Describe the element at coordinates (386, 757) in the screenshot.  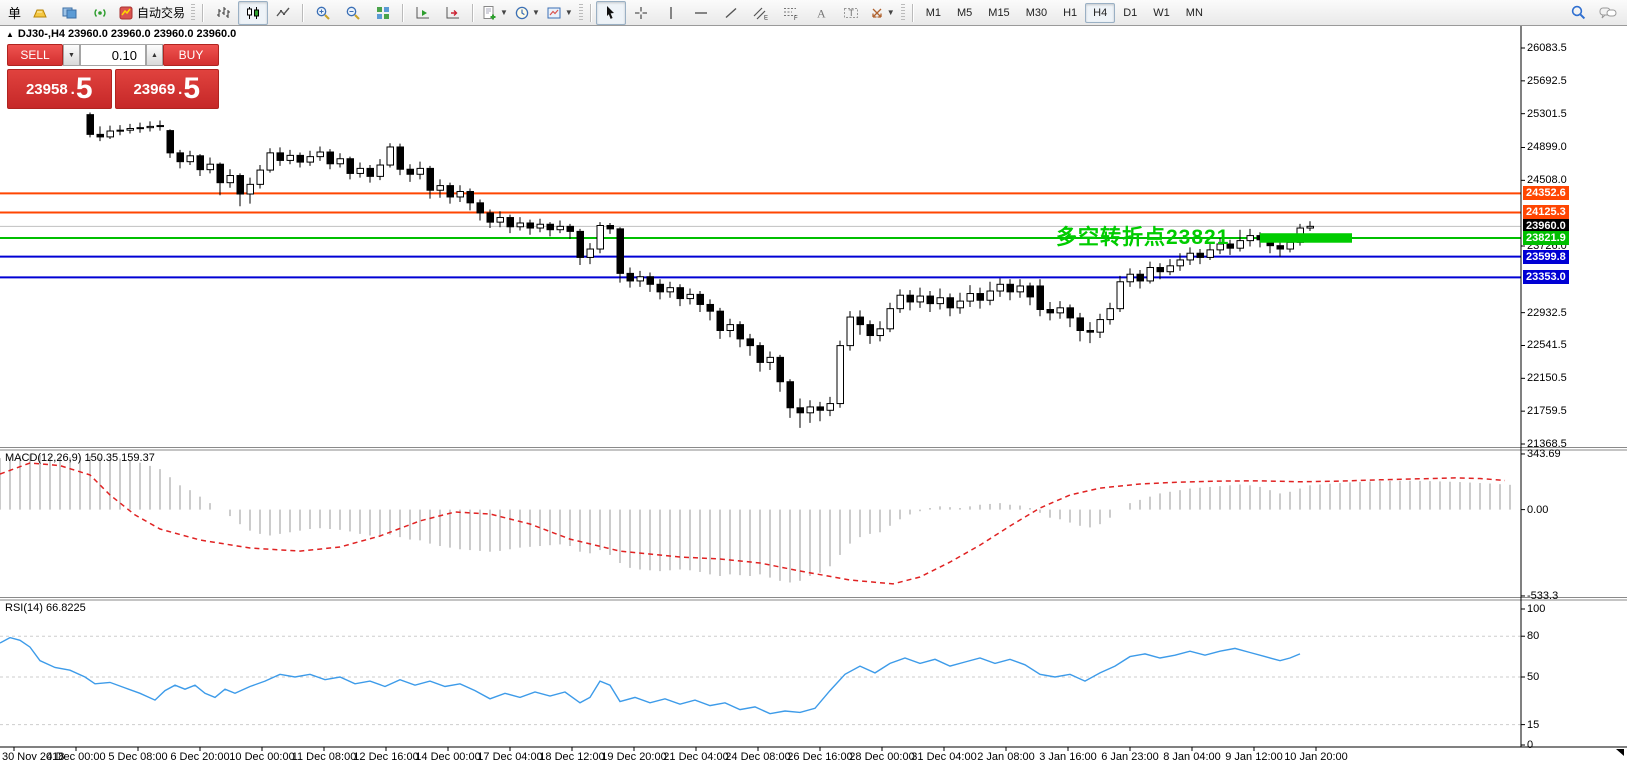
I see `time-tick: 12 Dec 16:00` at that location.